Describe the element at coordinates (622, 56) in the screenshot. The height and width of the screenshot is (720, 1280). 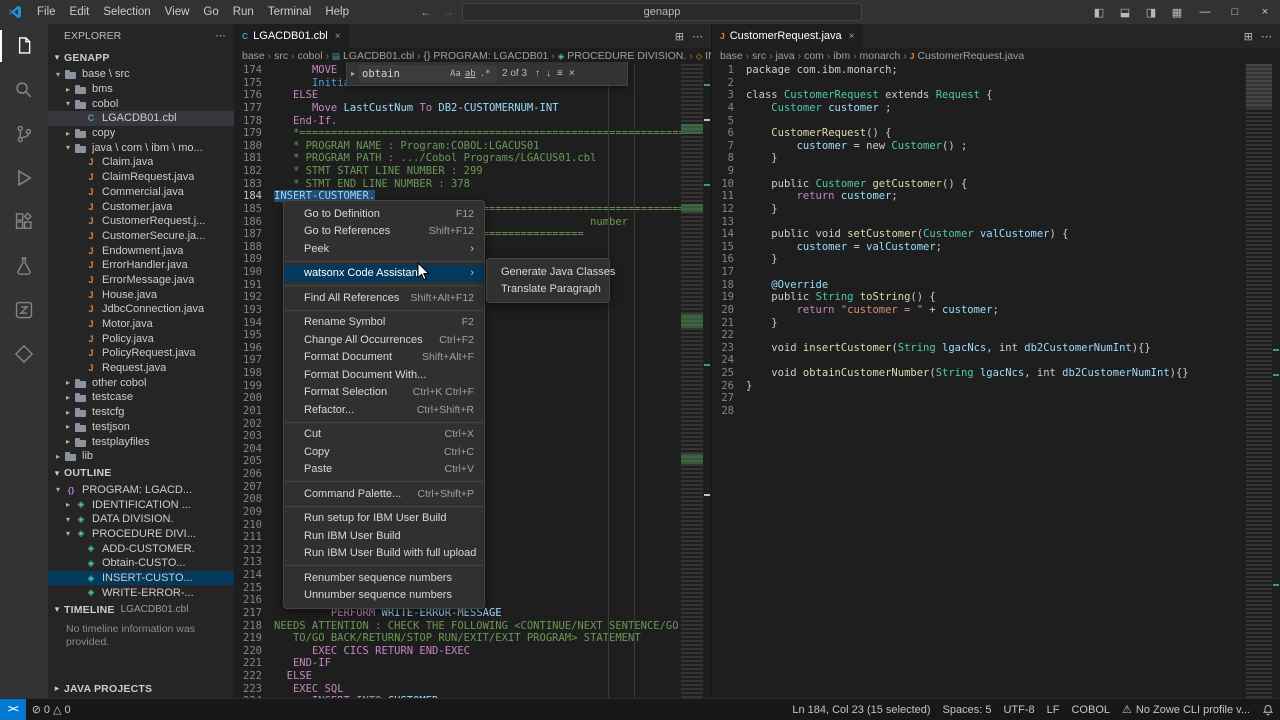
I see `breadcrumb-procedure-division: ◈ PROCEDURE DIVISION.` at that location.